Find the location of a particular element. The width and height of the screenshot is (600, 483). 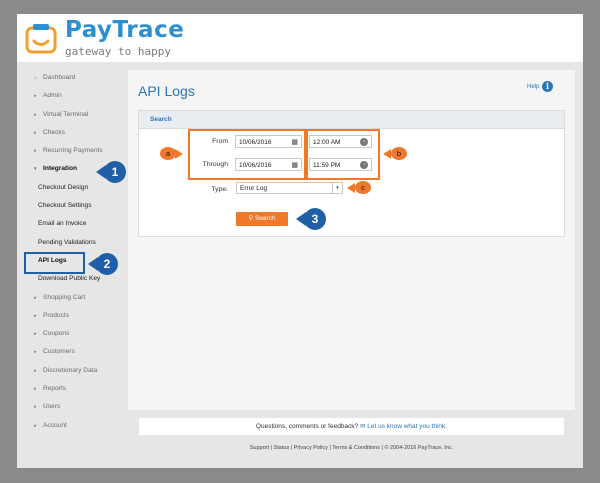

sidebar-item-account: ▸ Account is located at coordinates (77, 426).